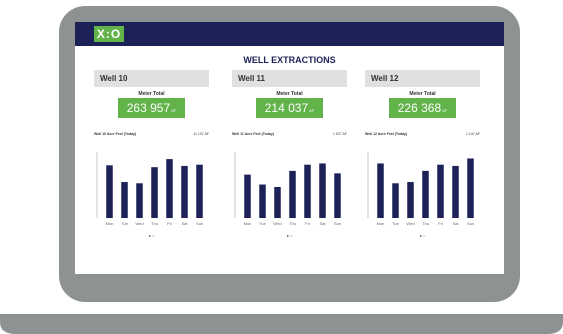  I want to click on laptop-base, so click(281, 324).